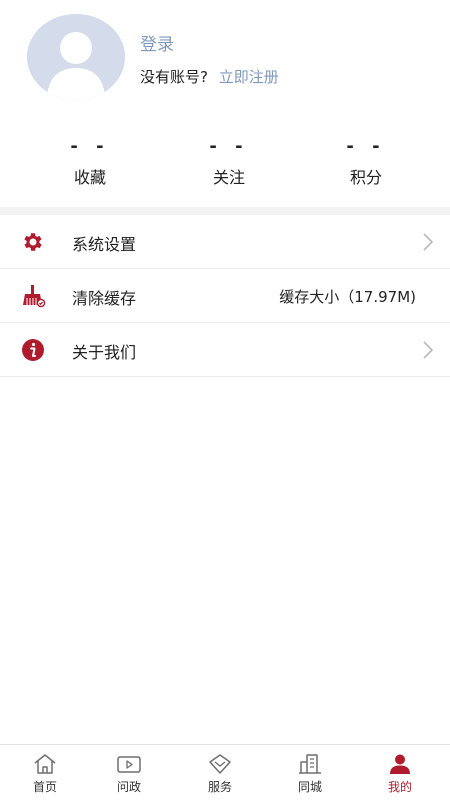 This screenshot has height=800, width=450. I want to click on menu-item-label: 系统设置, so click(104, 244).